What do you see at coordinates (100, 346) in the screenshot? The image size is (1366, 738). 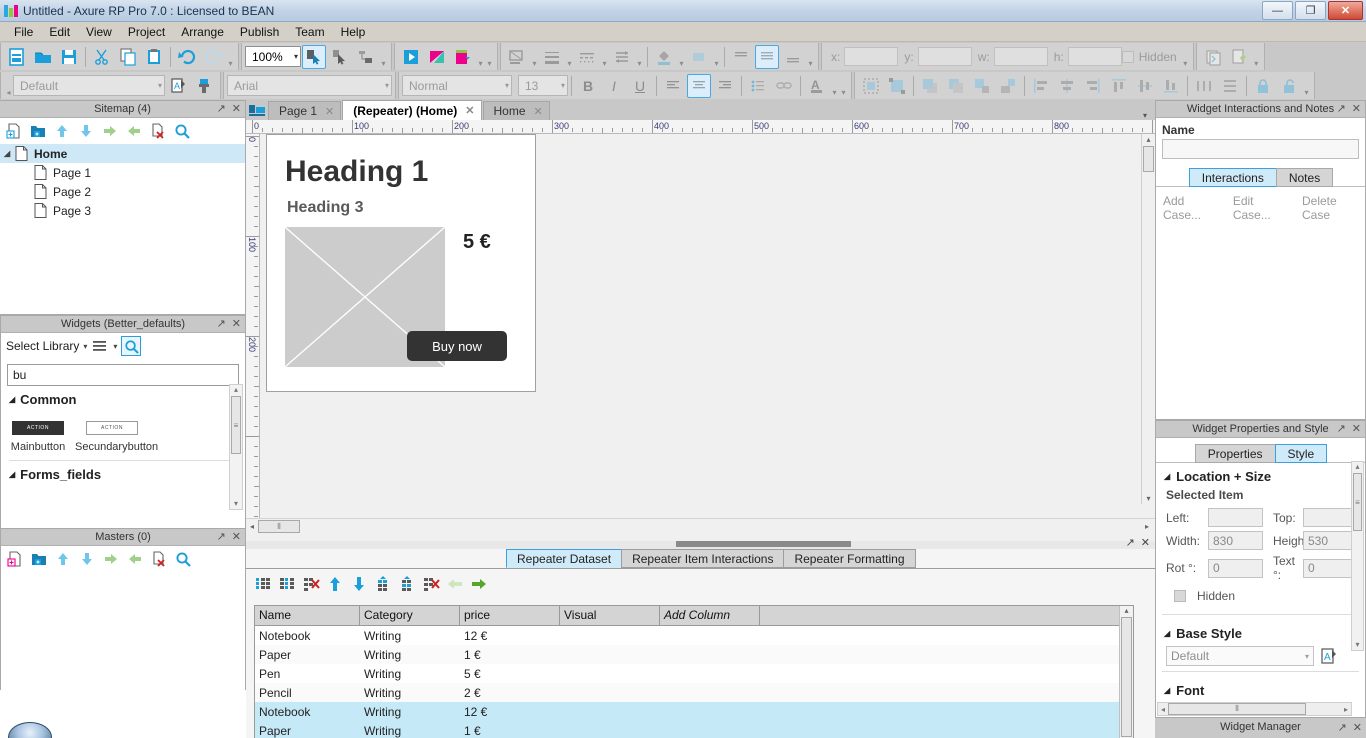 I see `library-options-icon` at bounding box center [100, 346].